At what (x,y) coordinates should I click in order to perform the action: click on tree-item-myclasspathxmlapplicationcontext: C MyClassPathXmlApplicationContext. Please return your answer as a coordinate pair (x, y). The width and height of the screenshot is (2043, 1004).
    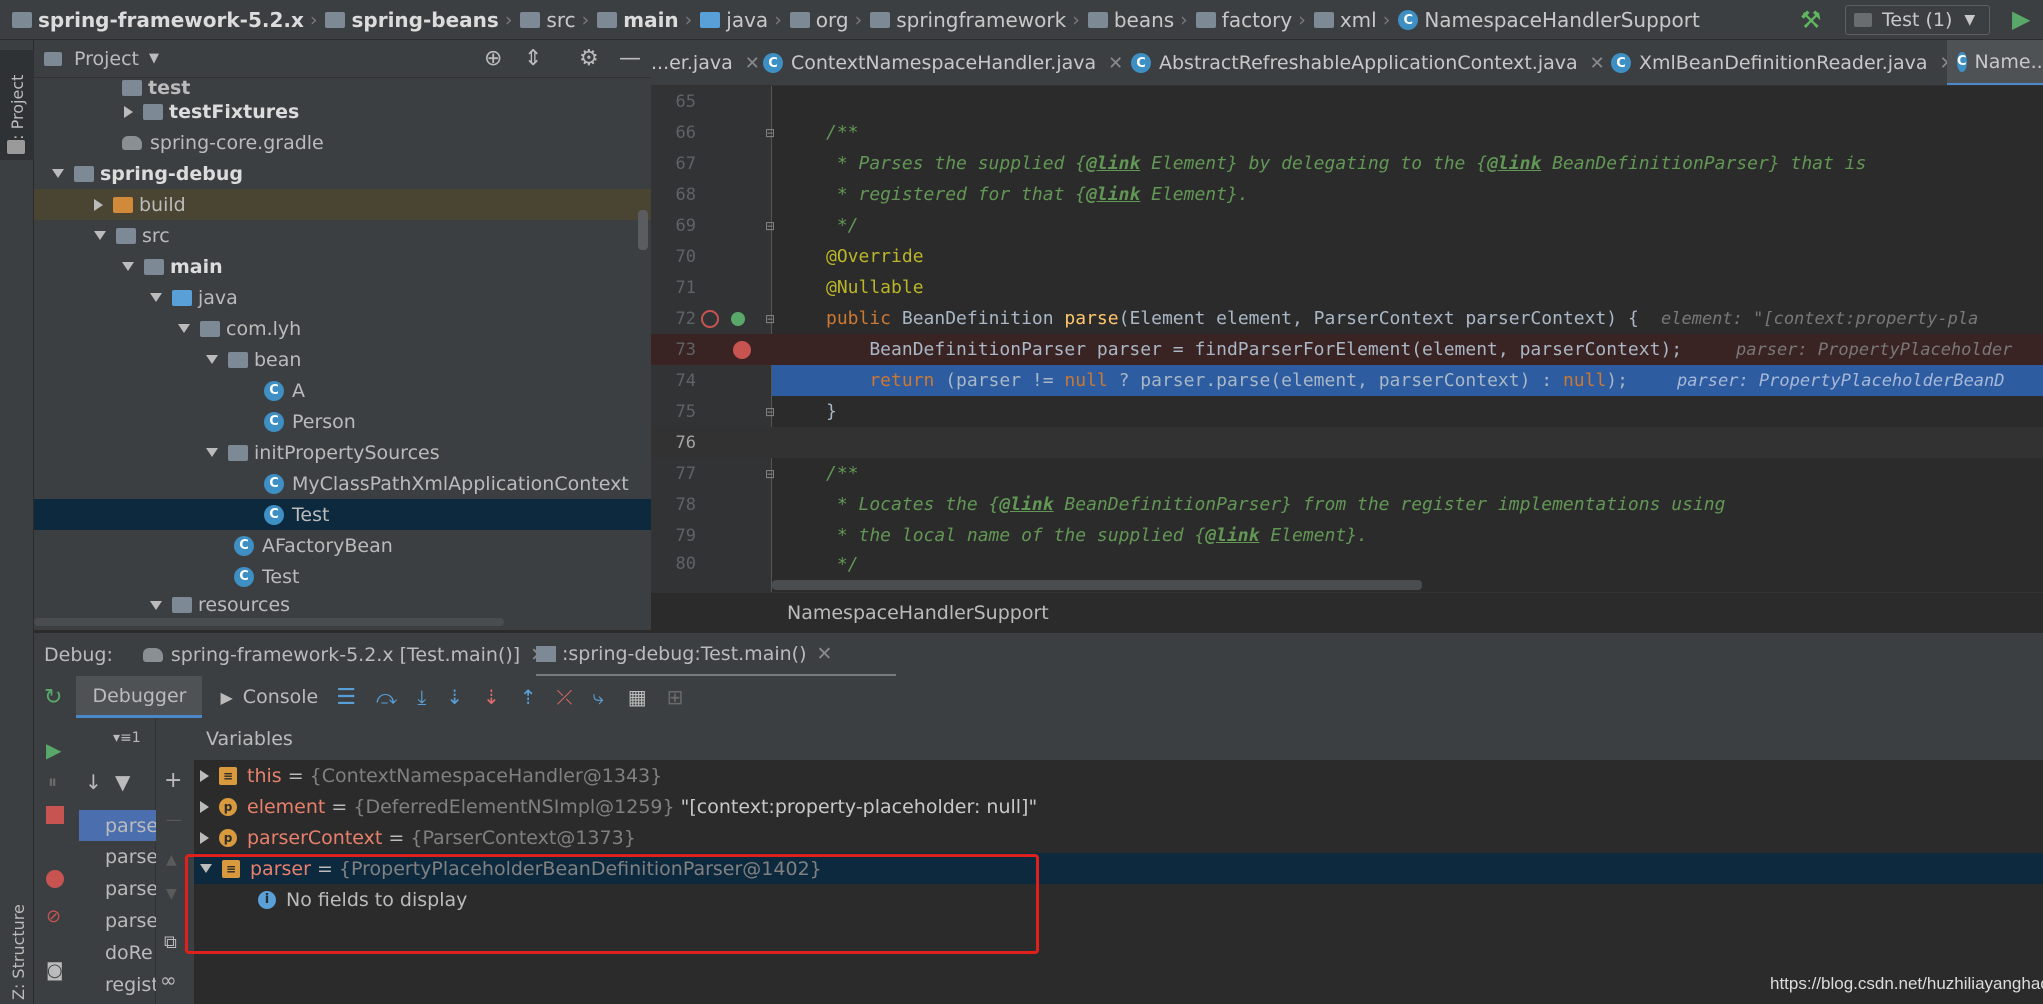
    Looking at the image, I should click on (342, 483).